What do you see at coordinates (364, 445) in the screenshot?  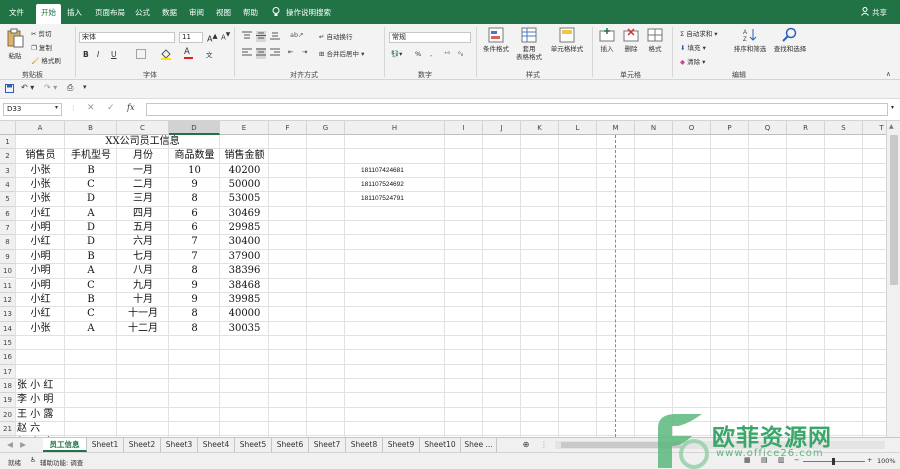 I see `sheet-tab: Sheet8` at bounding box center [364, 445].